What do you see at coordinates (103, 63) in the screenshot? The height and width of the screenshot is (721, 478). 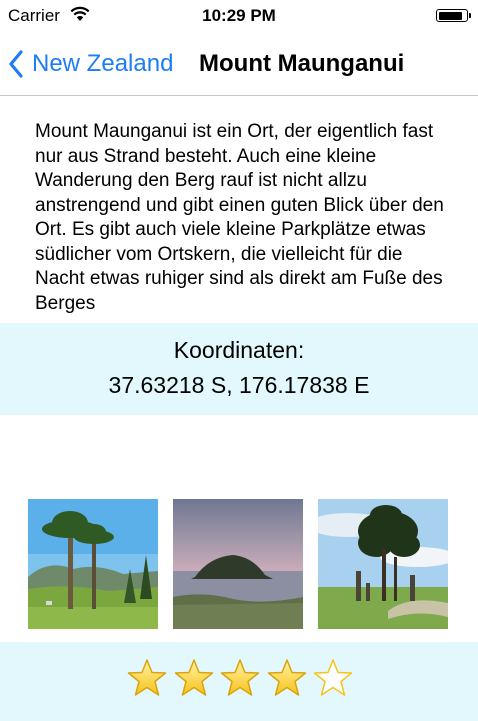 I see `back-button-label: New Zealand` at bounding box center [103, 63].